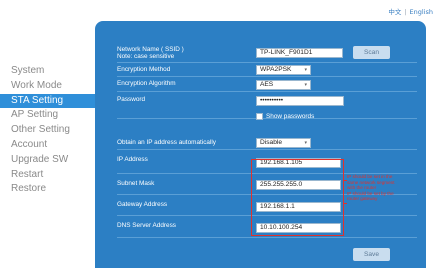 The width and height of the screenshot is (441, 268). Describe the element at coordinates (283, 85) in the screenshot. I see `encryption-algorithm-select: AES ▾` at that location.